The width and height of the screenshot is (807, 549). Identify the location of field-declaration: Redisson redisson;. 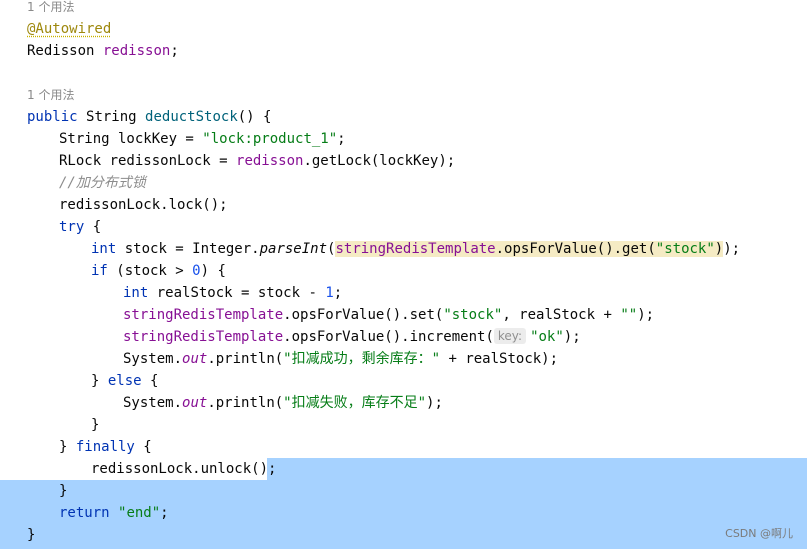
(103, 51).